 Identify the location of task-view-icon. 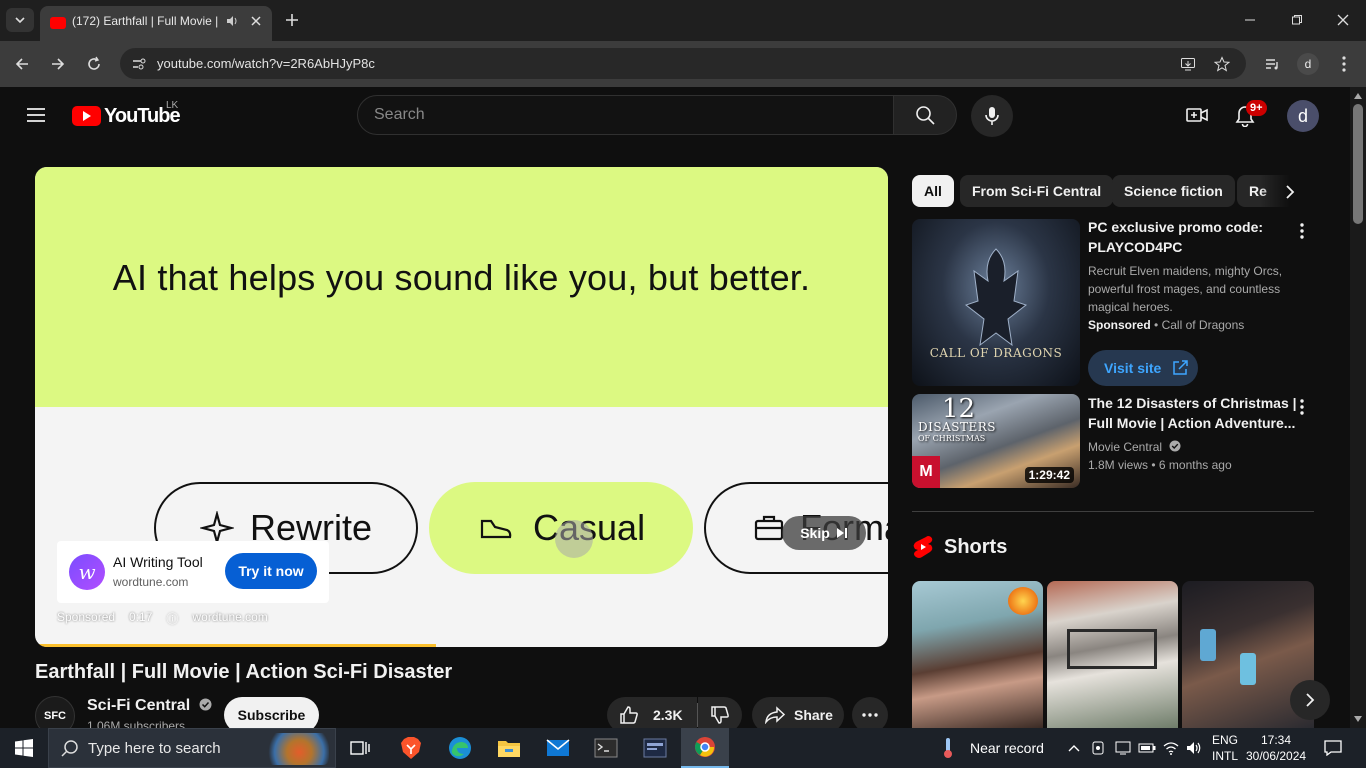
(360, 748).